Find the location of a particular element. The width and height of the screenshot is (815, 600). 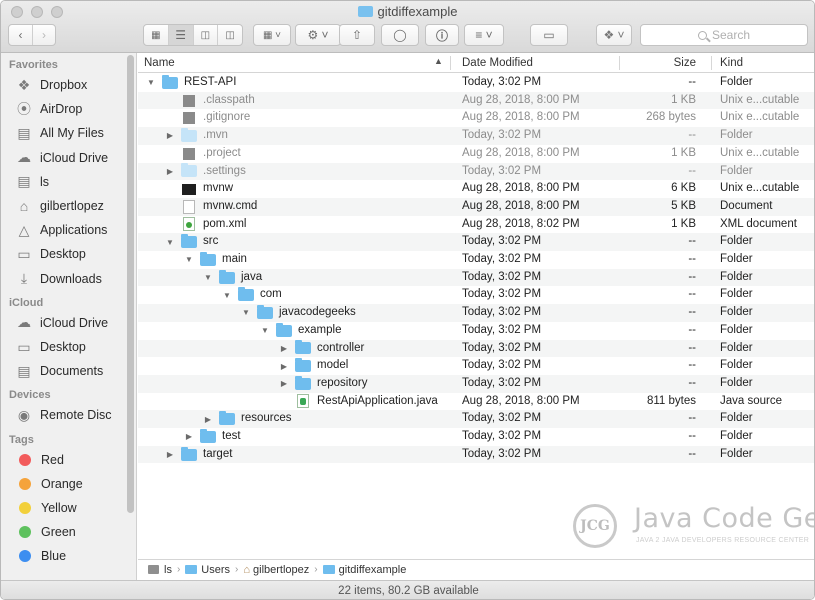

file-row: ▶ repository Today, 3:02 PM -- Folder is located at coordinates (476, 383).